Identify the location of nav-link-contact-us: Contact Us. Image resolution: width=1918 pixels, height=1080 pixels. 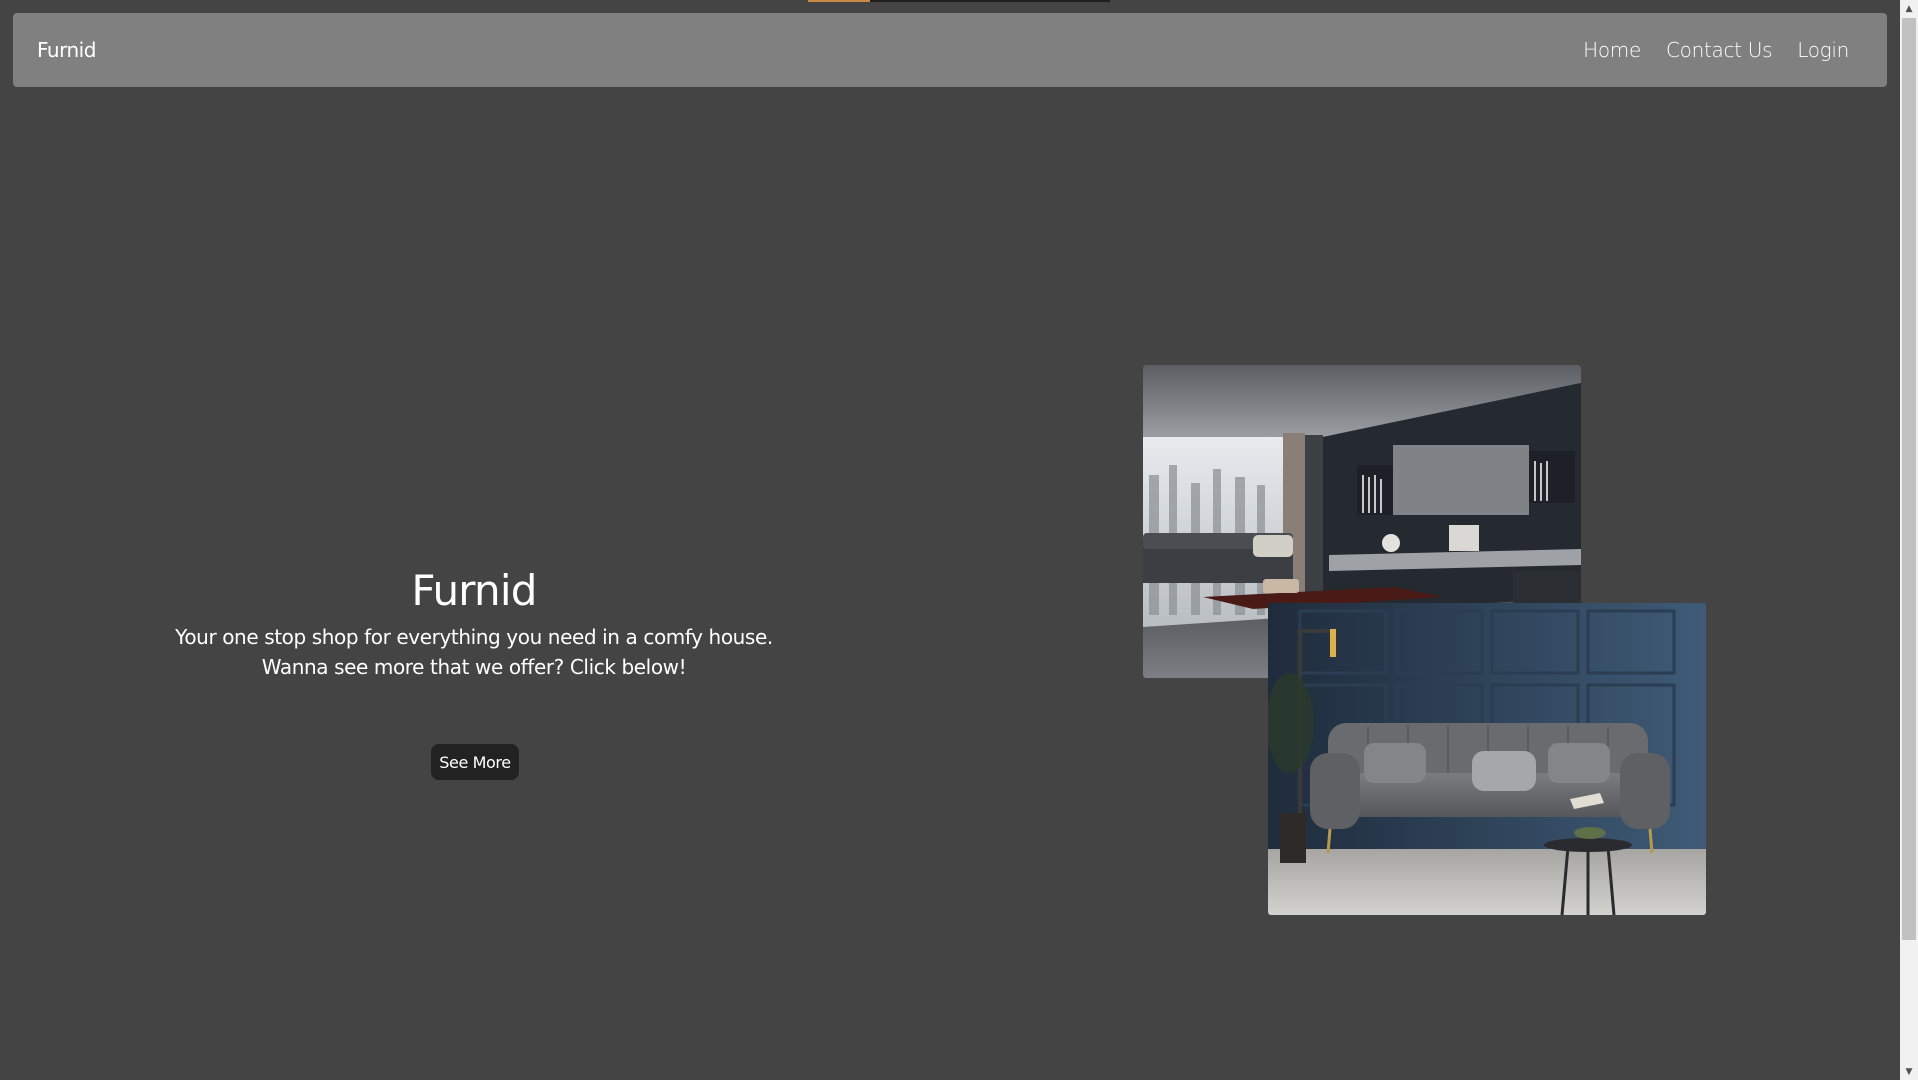
(1719, 50).